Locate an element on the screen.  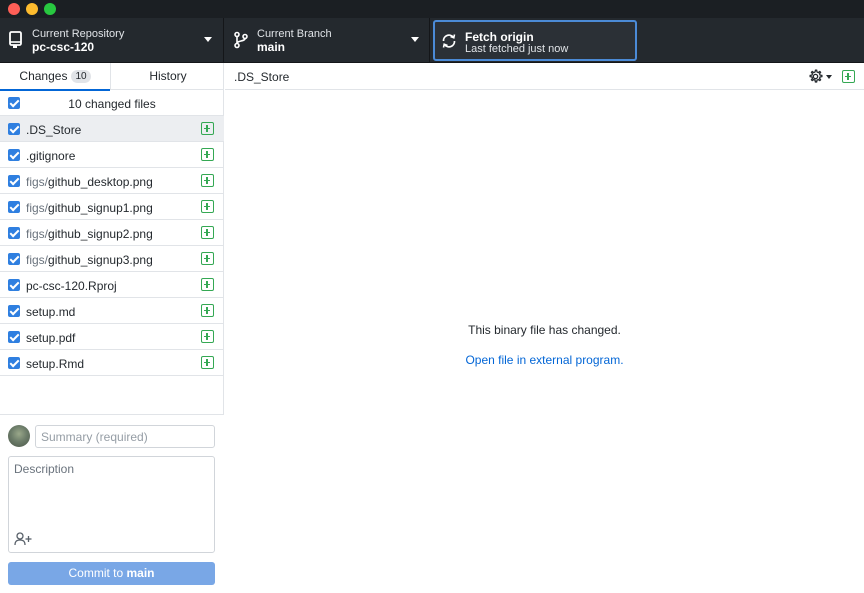
file-basename: .DS_Store is located at coordinates (54, 130).